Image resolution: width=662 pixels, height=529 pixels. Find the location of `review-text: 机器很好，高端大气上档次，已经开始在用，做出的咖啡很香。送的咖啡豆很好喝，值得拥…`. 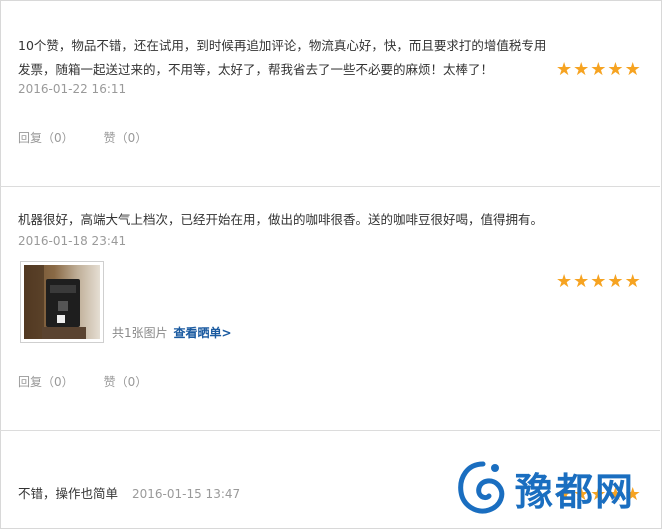

review-text: 机器很好，高端大气上档次，已经开始在用，做出的咖啡很香。送的咖啡豆很好喝，值得拥… is located at coordinates (281, 219).